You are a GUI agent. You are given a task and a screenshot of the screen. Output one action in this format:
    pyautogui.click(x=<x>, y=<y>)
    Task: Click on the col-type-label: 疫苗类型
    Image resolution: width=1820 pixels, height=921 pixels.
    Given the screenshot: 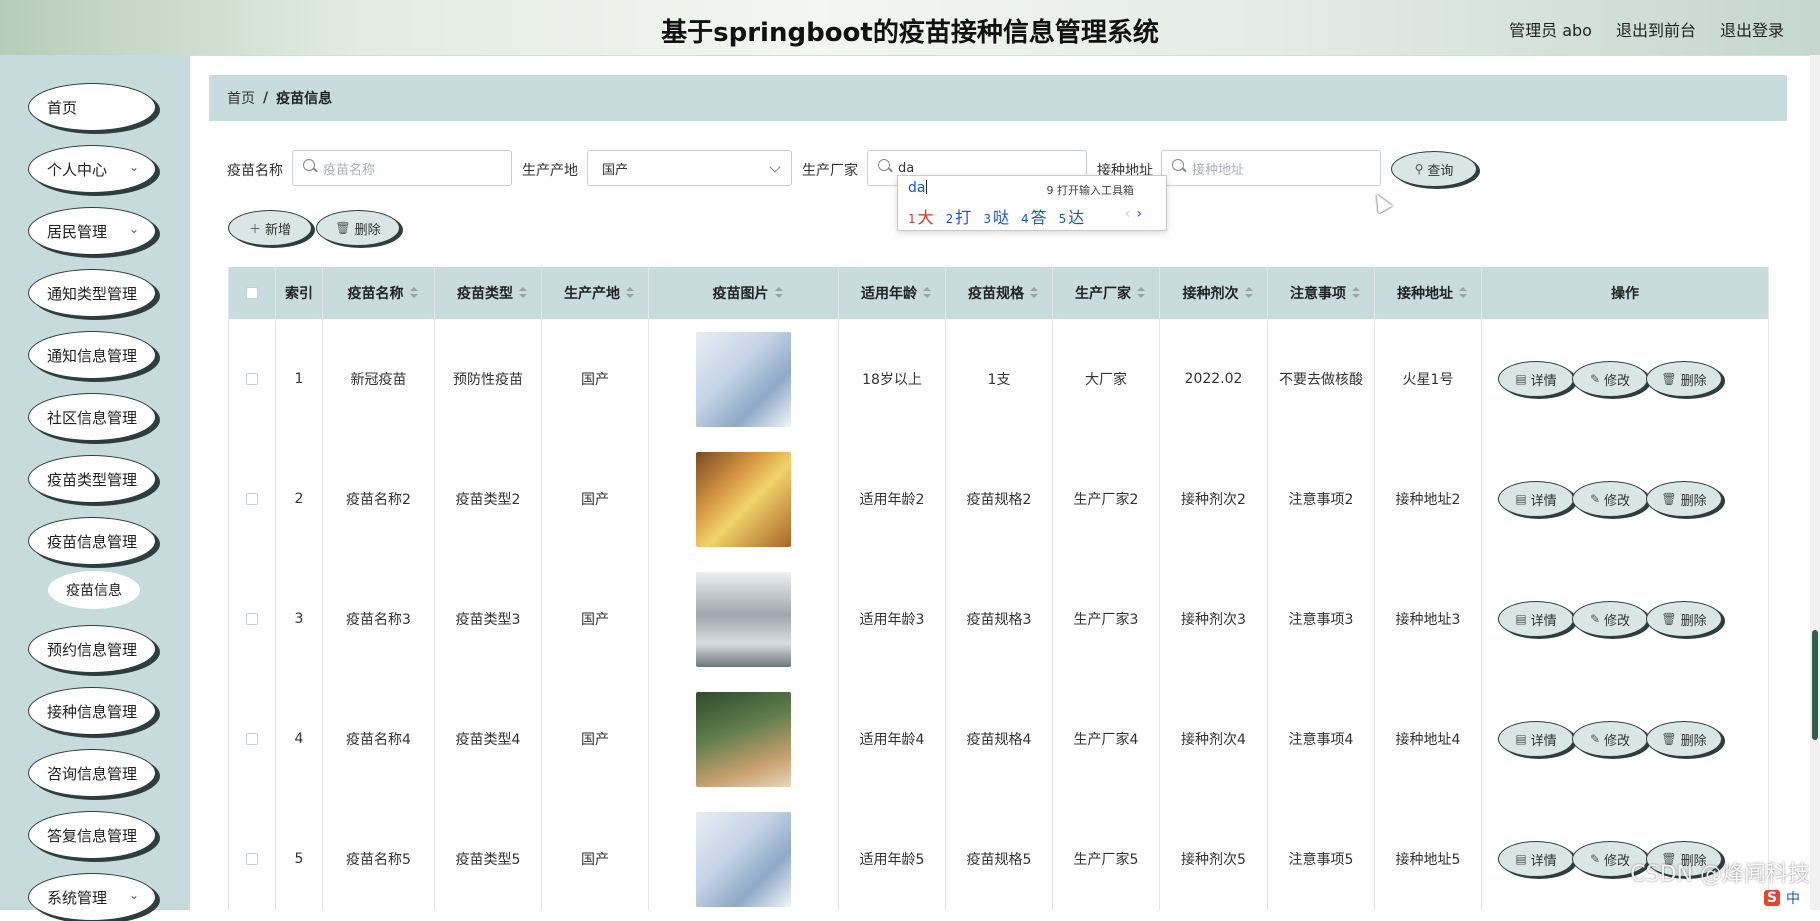 What is the action you would take?
    pyautogui.click(x=485, y=294)
    